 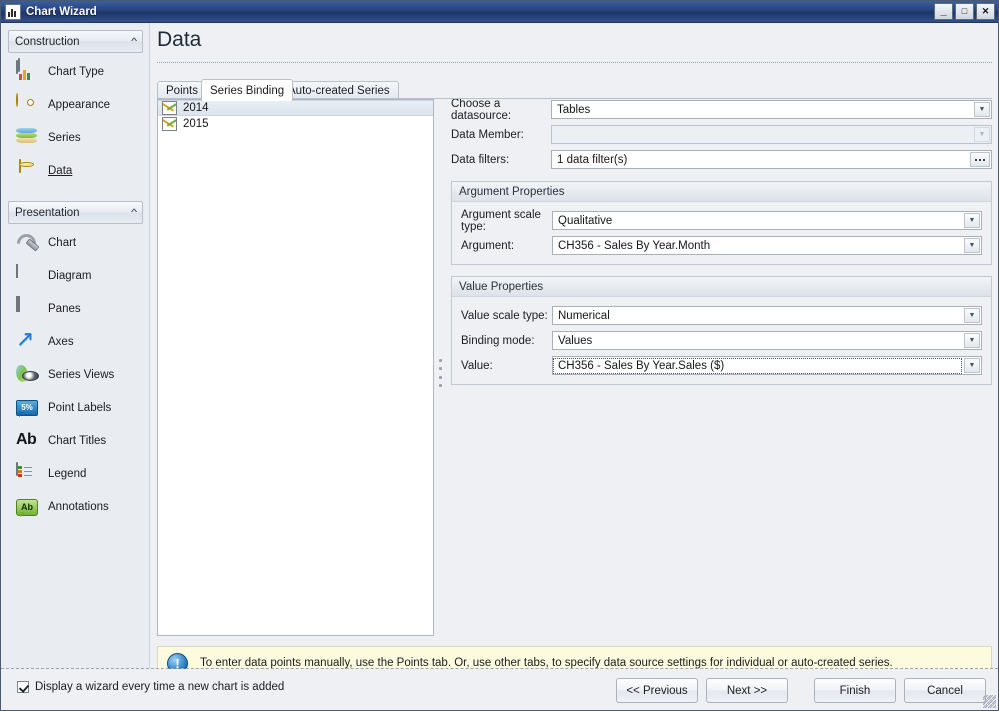 I want to click on close-button: ✕, so click(x=985, y=11).